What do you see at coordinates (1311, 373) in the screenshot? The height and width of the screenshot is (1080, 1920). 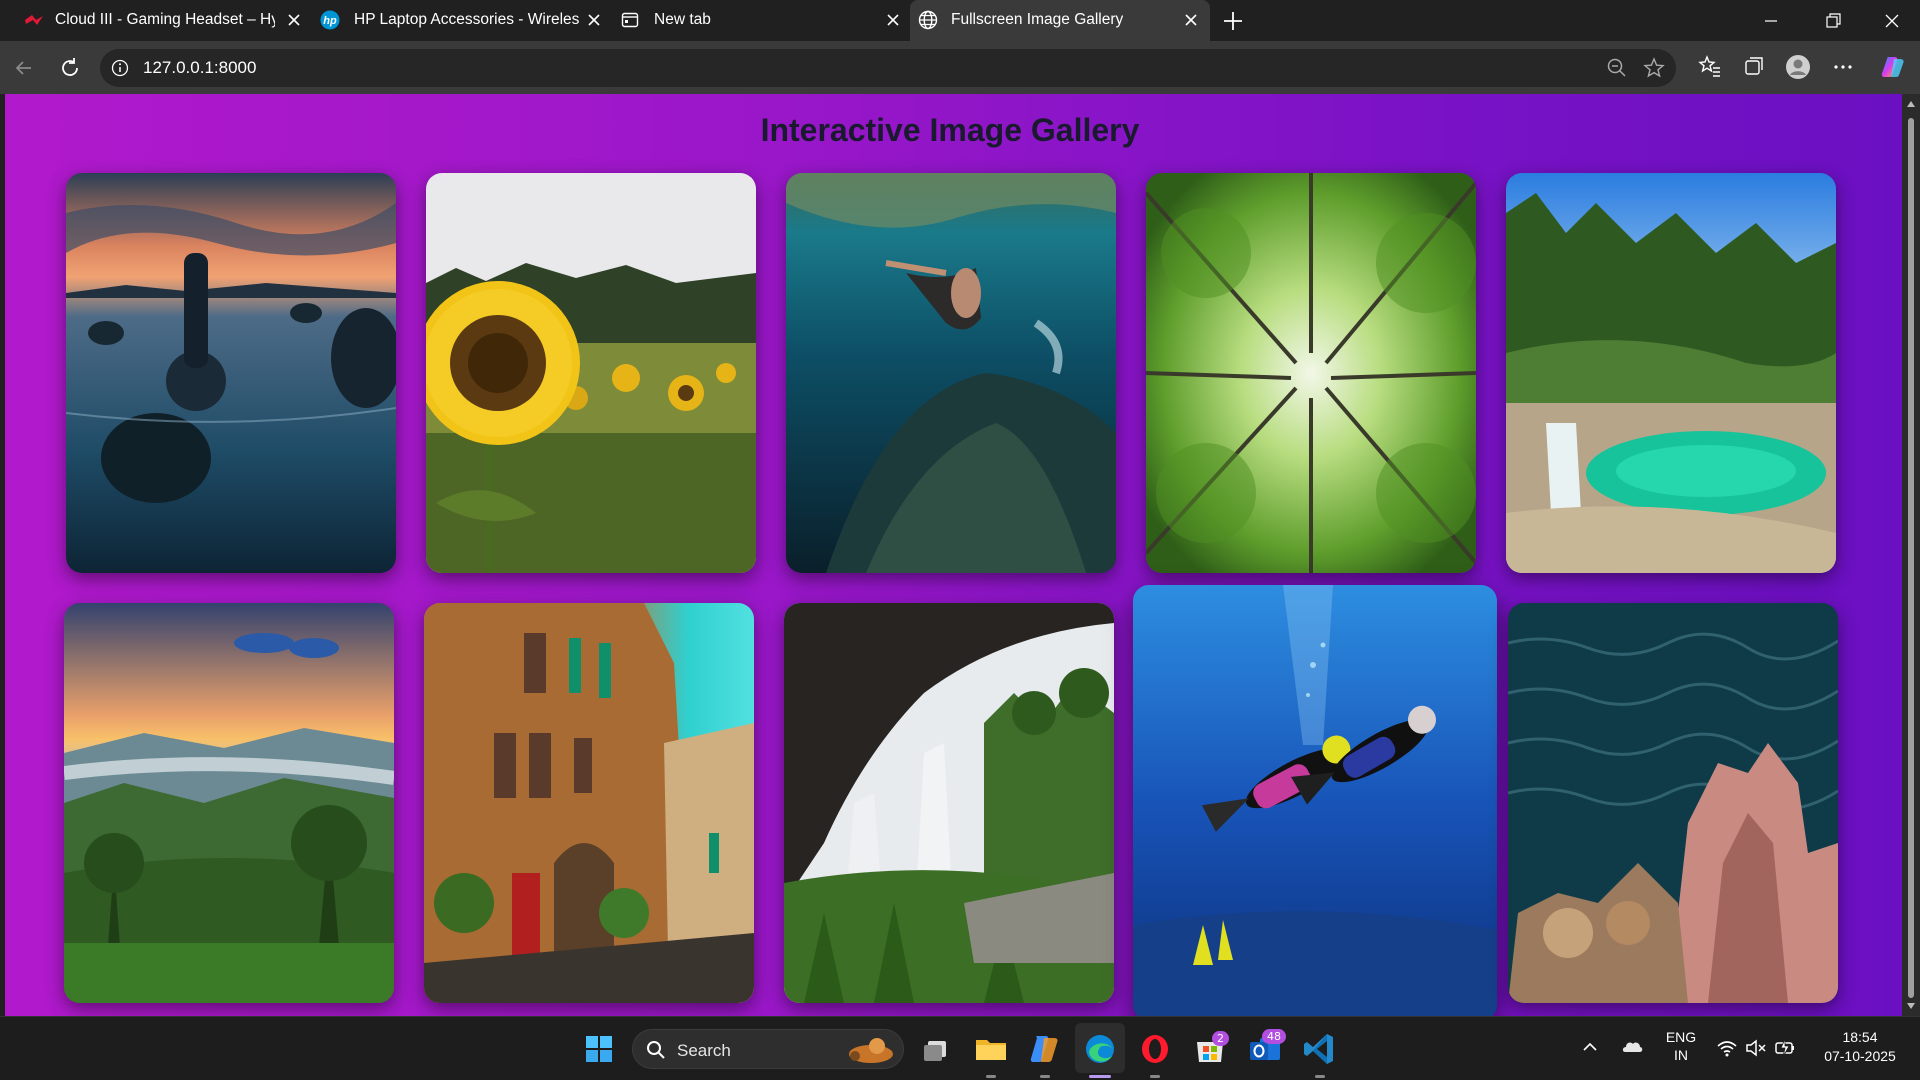 I see `gallery-image-forest-canopy` at bounding box center [1311, 373].